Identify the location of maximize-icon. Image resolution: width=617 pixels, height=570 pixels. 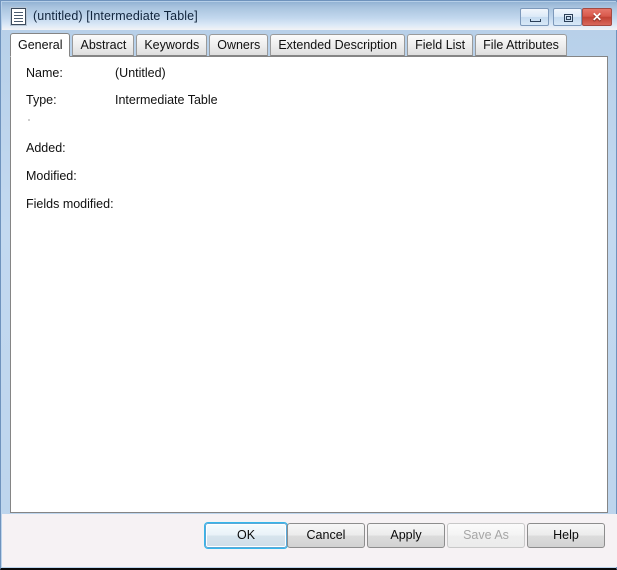
(568, 18).